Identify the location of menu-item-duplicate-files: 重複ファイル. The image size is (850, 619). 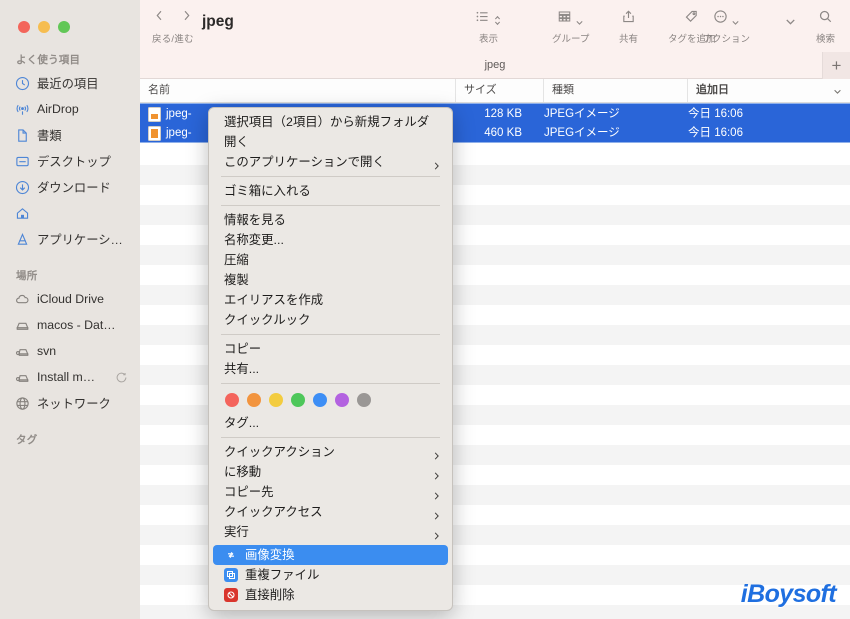
(330, 575).